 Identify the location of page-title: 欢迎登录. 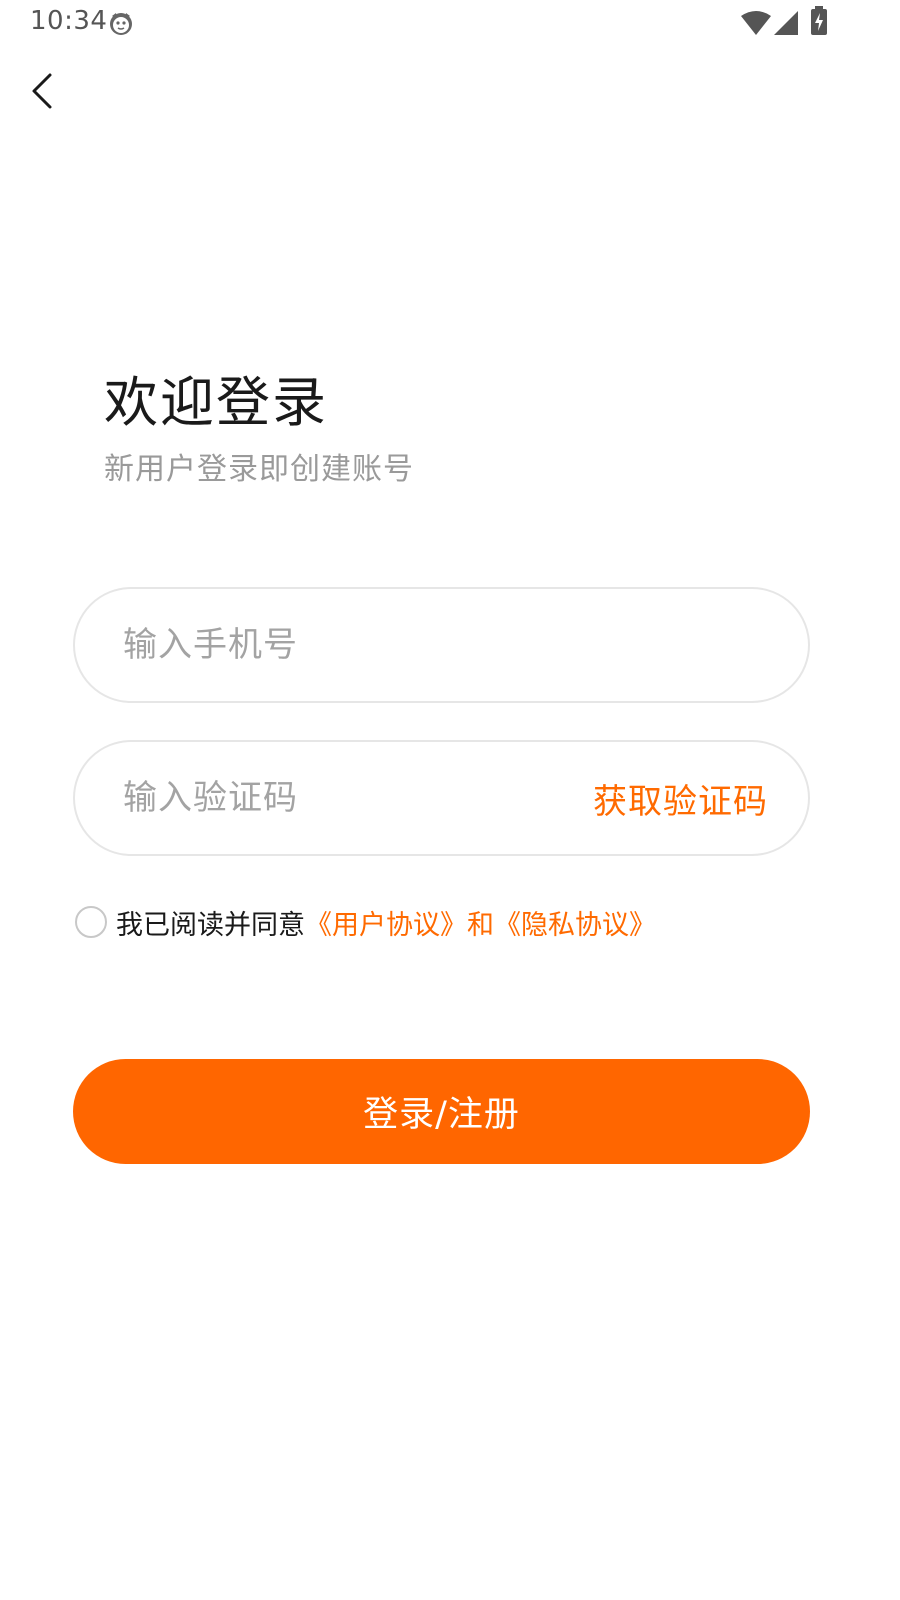
(216, 402).